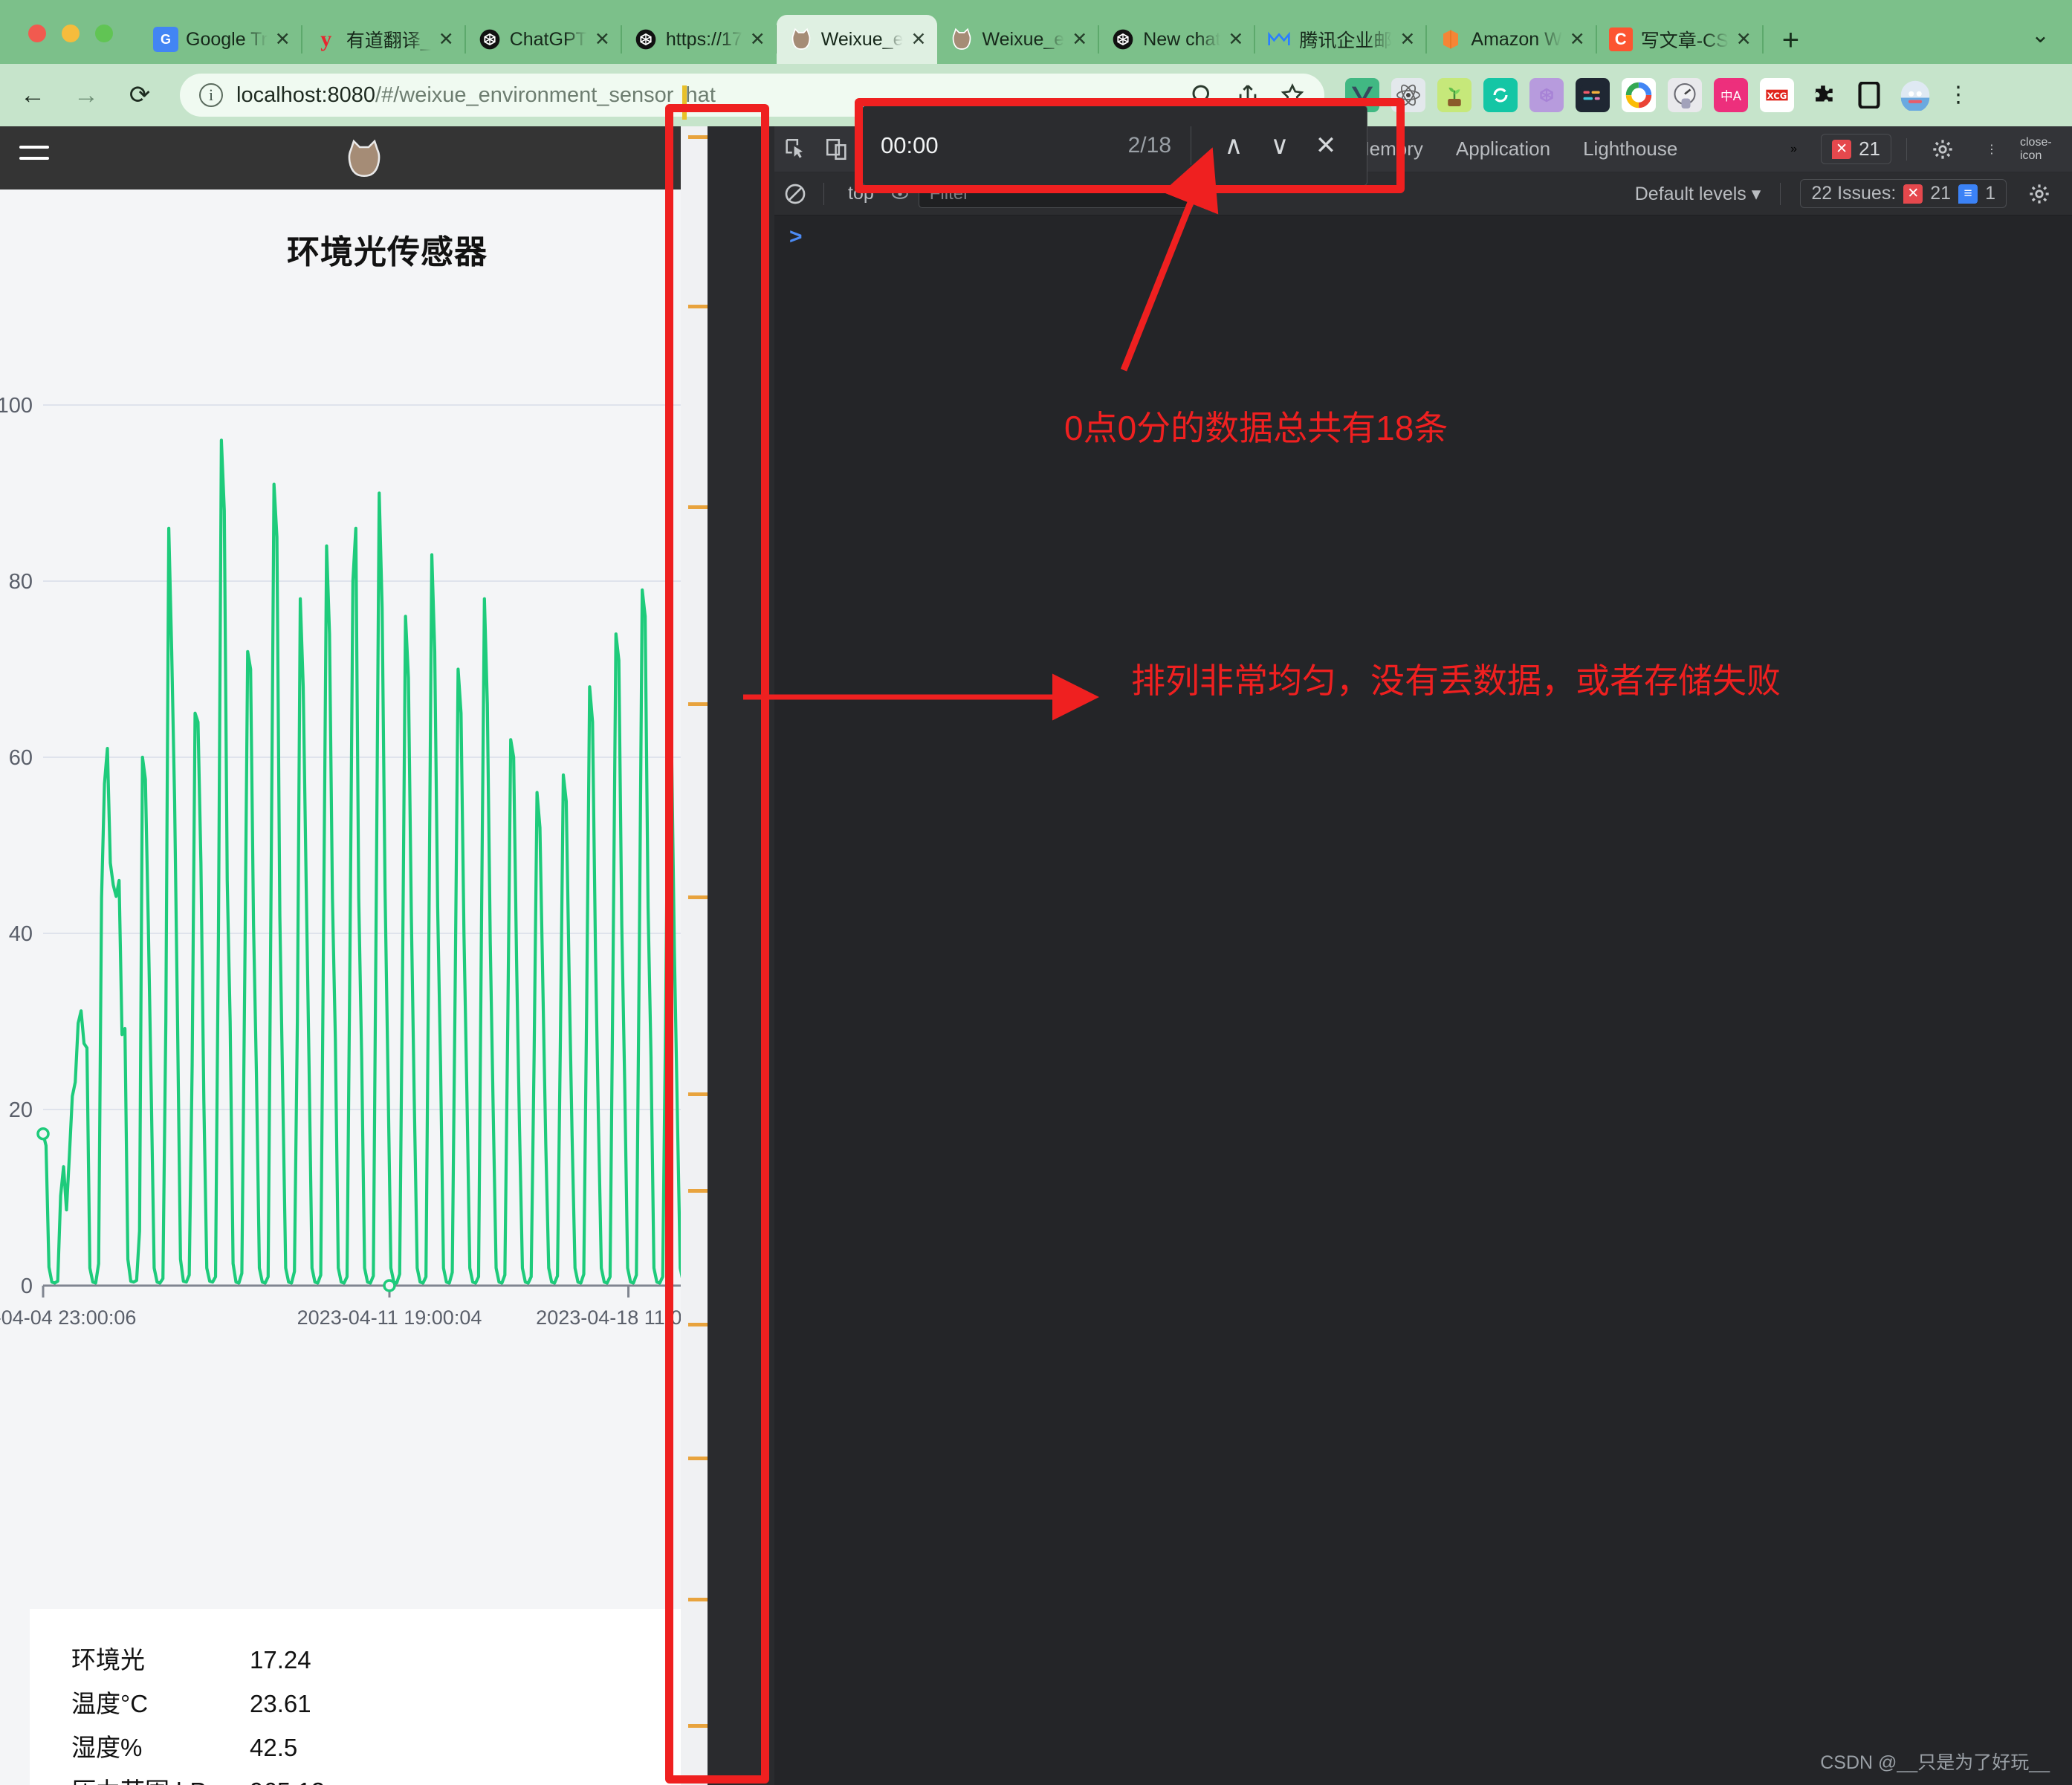 This screenshot has width=2072, height=1785. Describe the element at coordinates (86, 95) in the screenshot. I see `forward-button: →` at that location.